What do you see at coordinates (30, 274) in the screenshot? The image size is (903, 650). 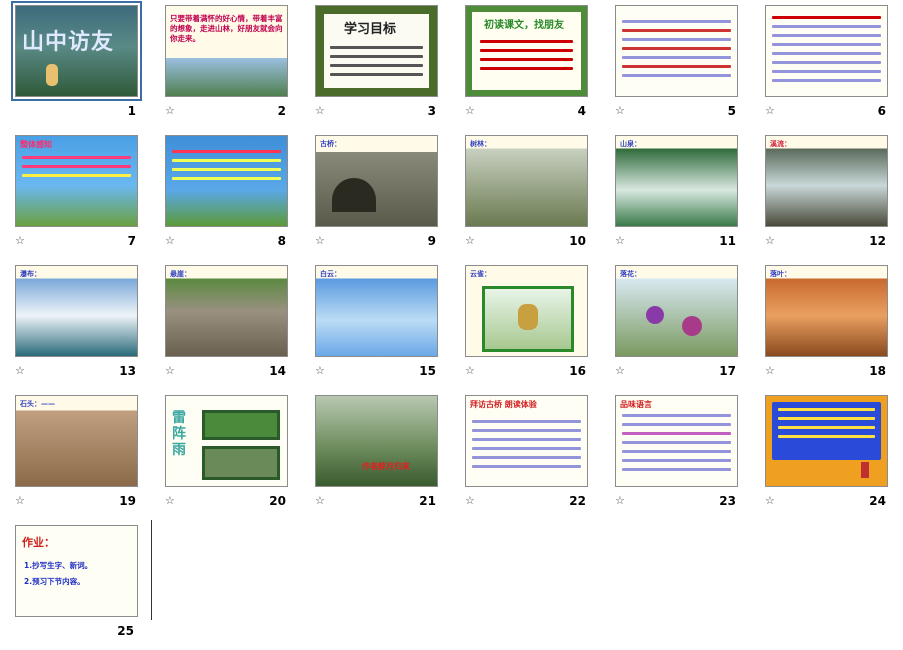 I see `slide-title: 瀑布：` at bounding box center [30, 274].